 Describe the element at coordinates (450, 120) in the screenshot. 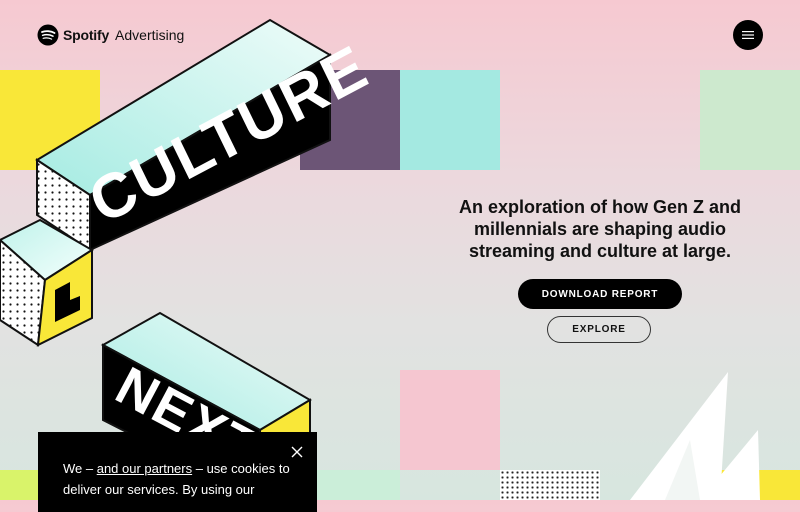

I see `decor-square-teal` at that location.